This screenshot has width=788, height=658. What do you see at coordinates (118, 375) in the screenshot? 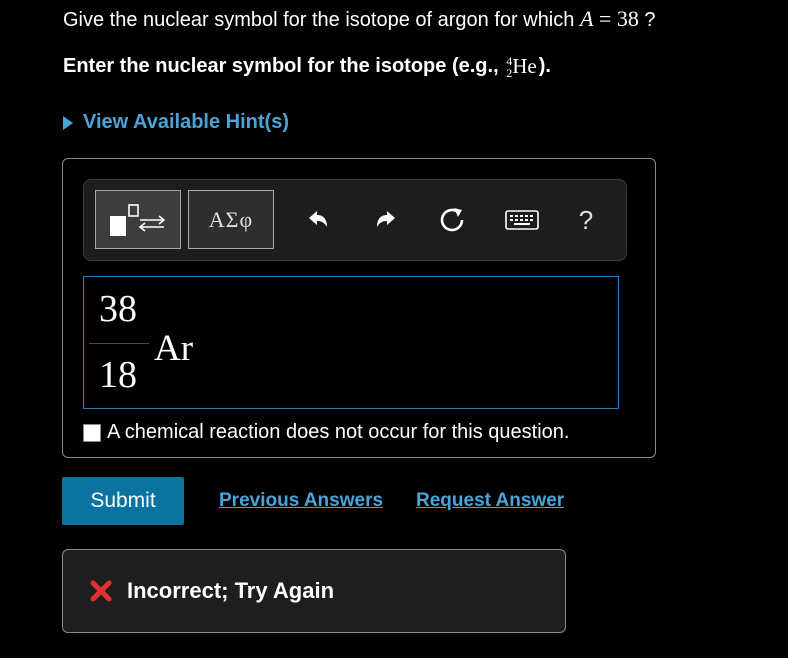
I see `atomic-number: 18` at bounding box center [118, 375].